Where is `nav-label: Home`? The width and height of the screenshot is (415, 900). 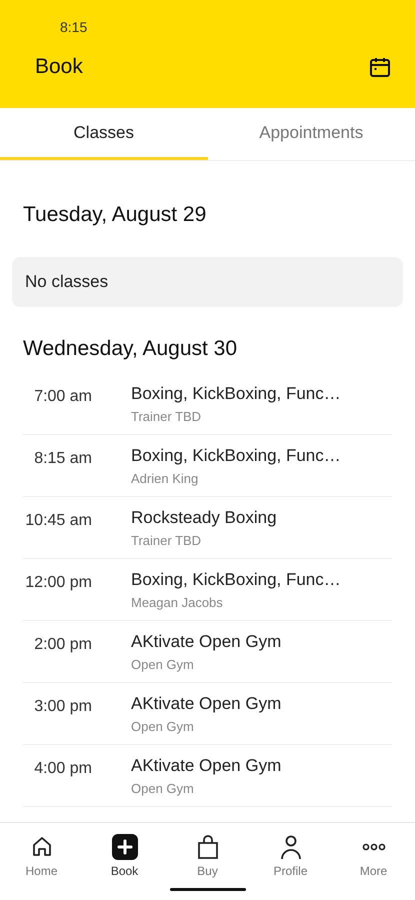 nav-label: Home is located at coordinates (41, 871).